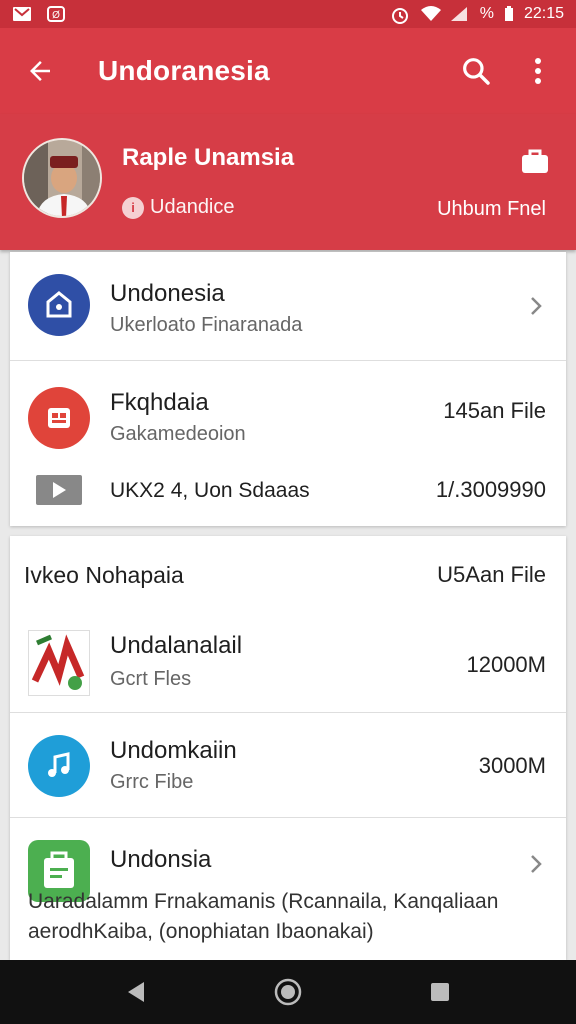 This screenshot has width=576, height=1024. I want to click on list-item: Undomkaiin Grrc Fibe 3000M, so click(288, 765).